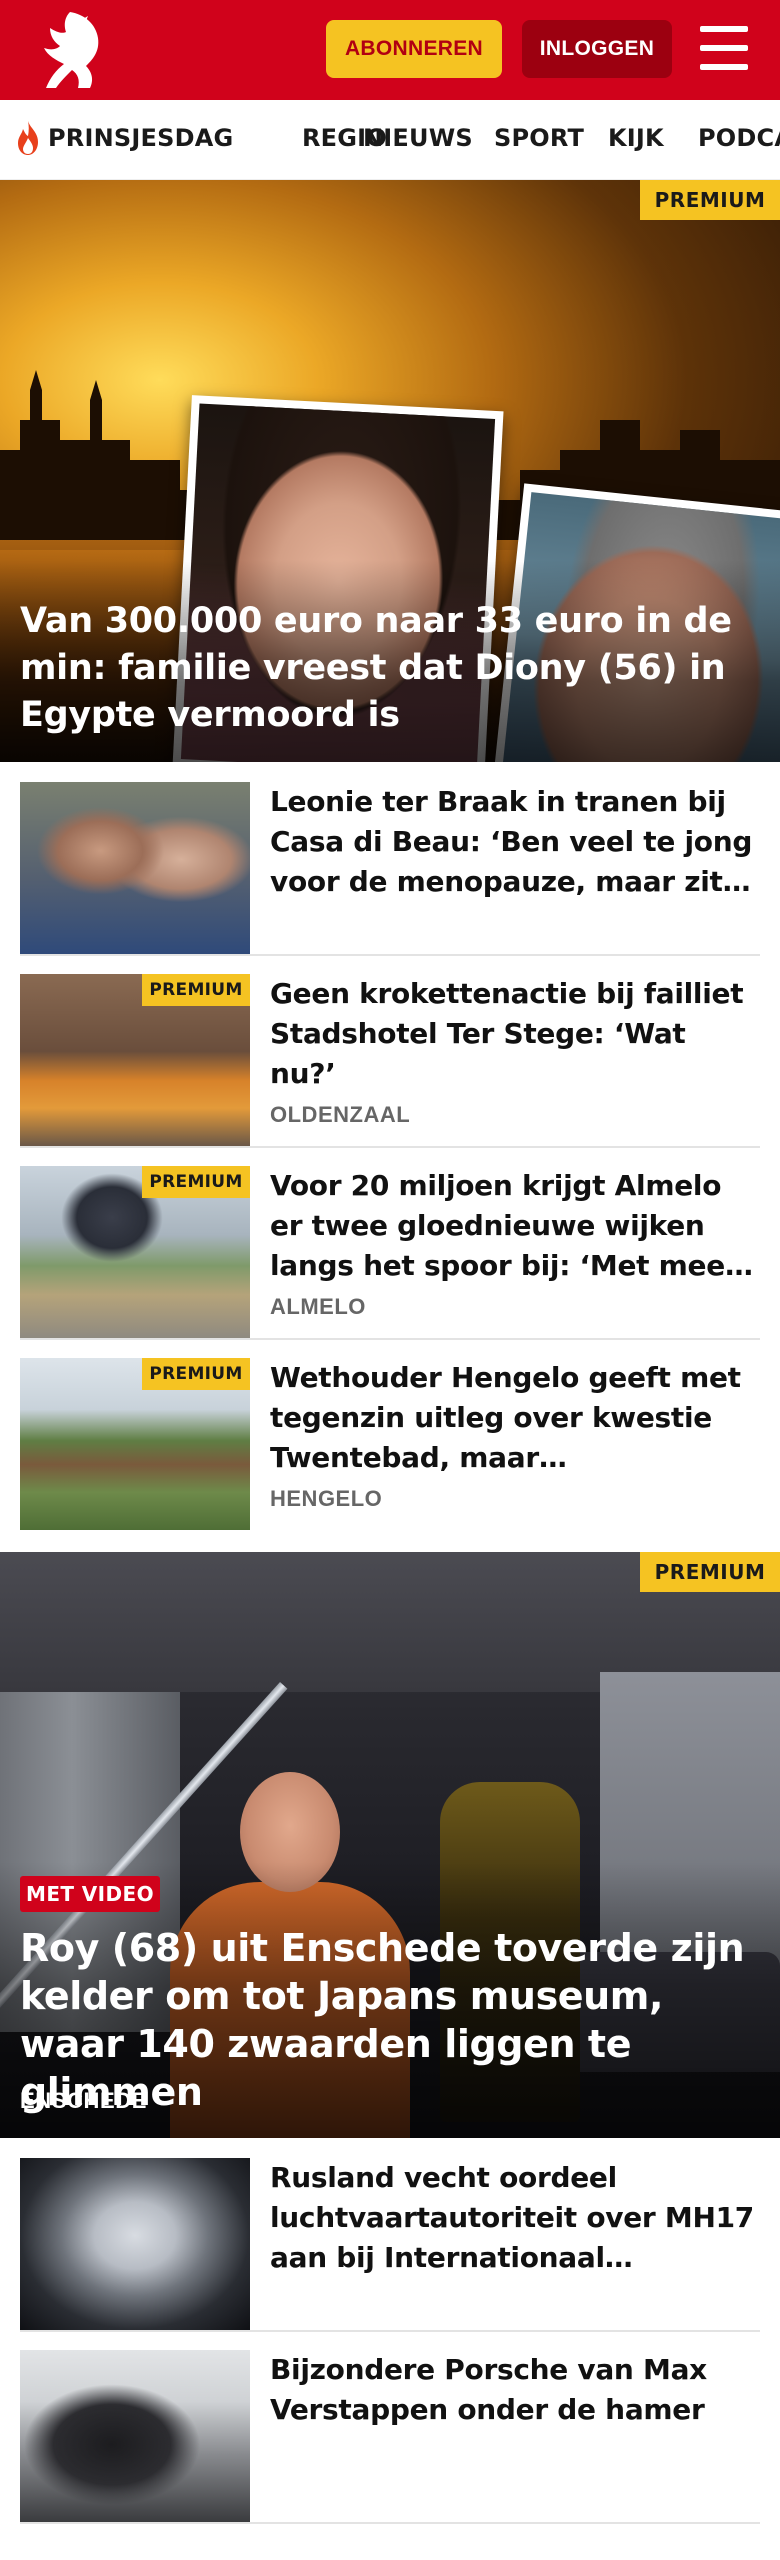 This screenshot has height=2560, width=780. I want to click on subscribe-button: ABONNEREN, so click(414, 49).